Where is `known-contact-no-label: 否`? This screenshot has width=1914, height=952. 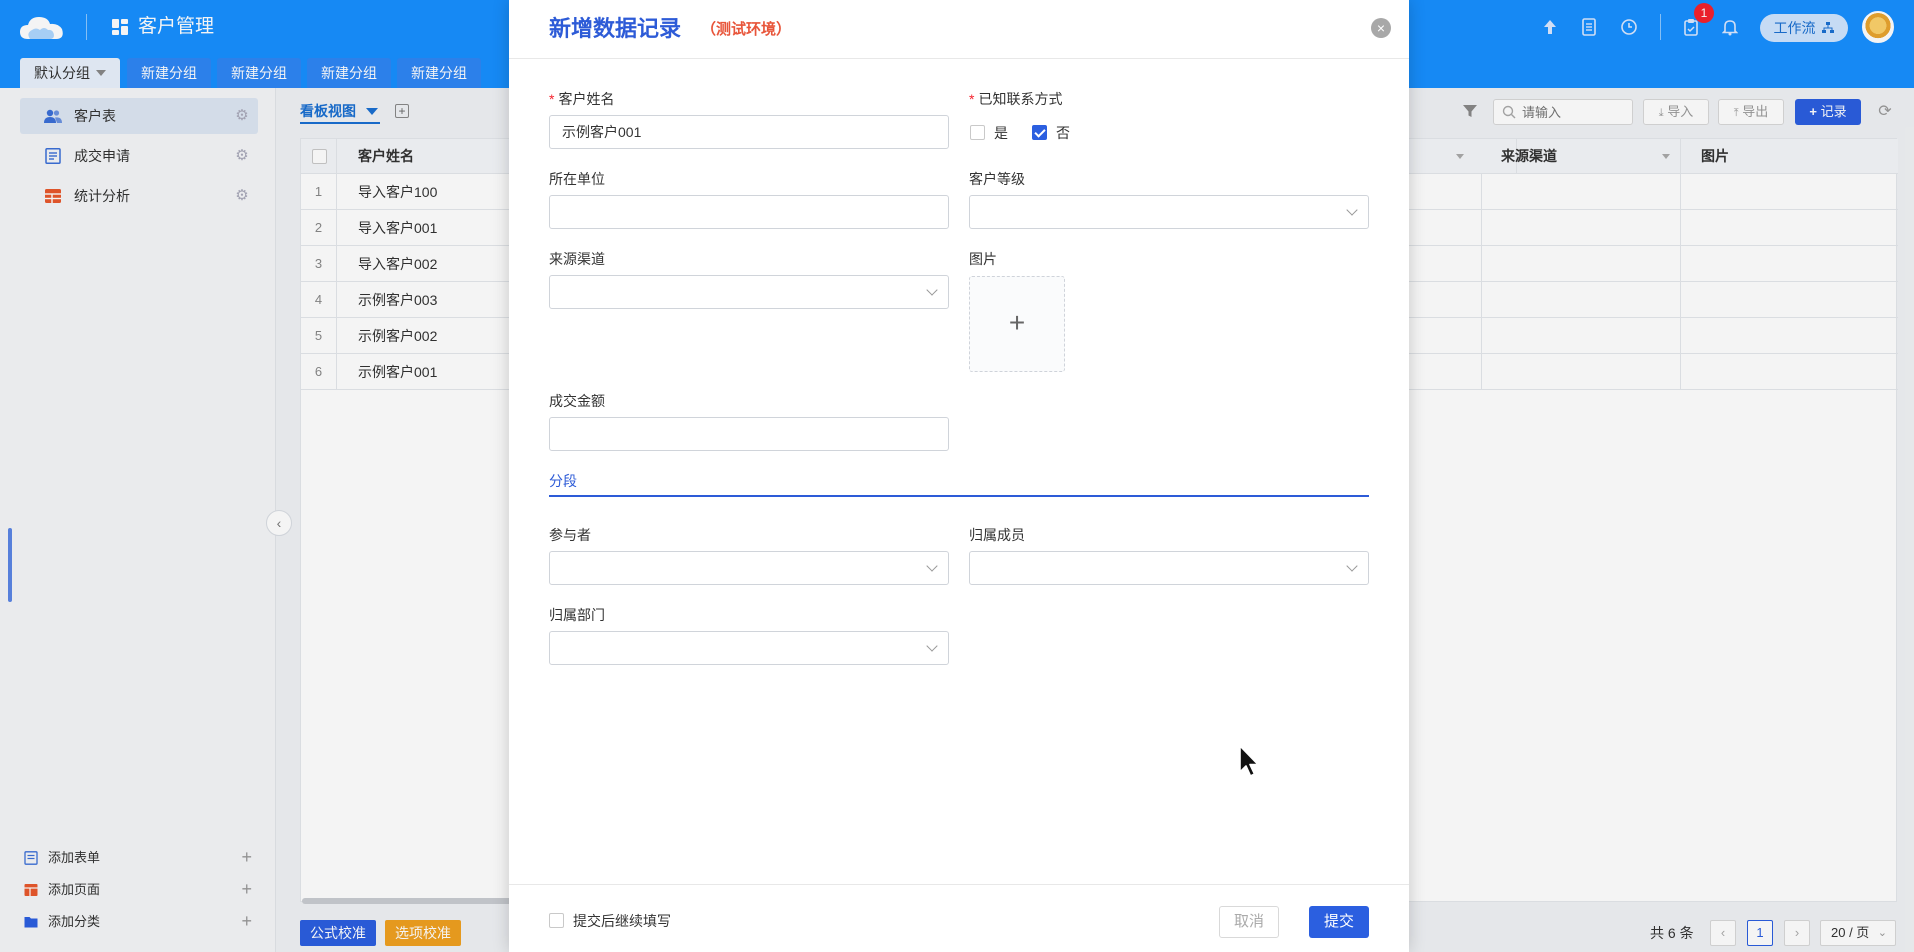
known-contact-no-label: 否 is located at coordinates (1063, 133).